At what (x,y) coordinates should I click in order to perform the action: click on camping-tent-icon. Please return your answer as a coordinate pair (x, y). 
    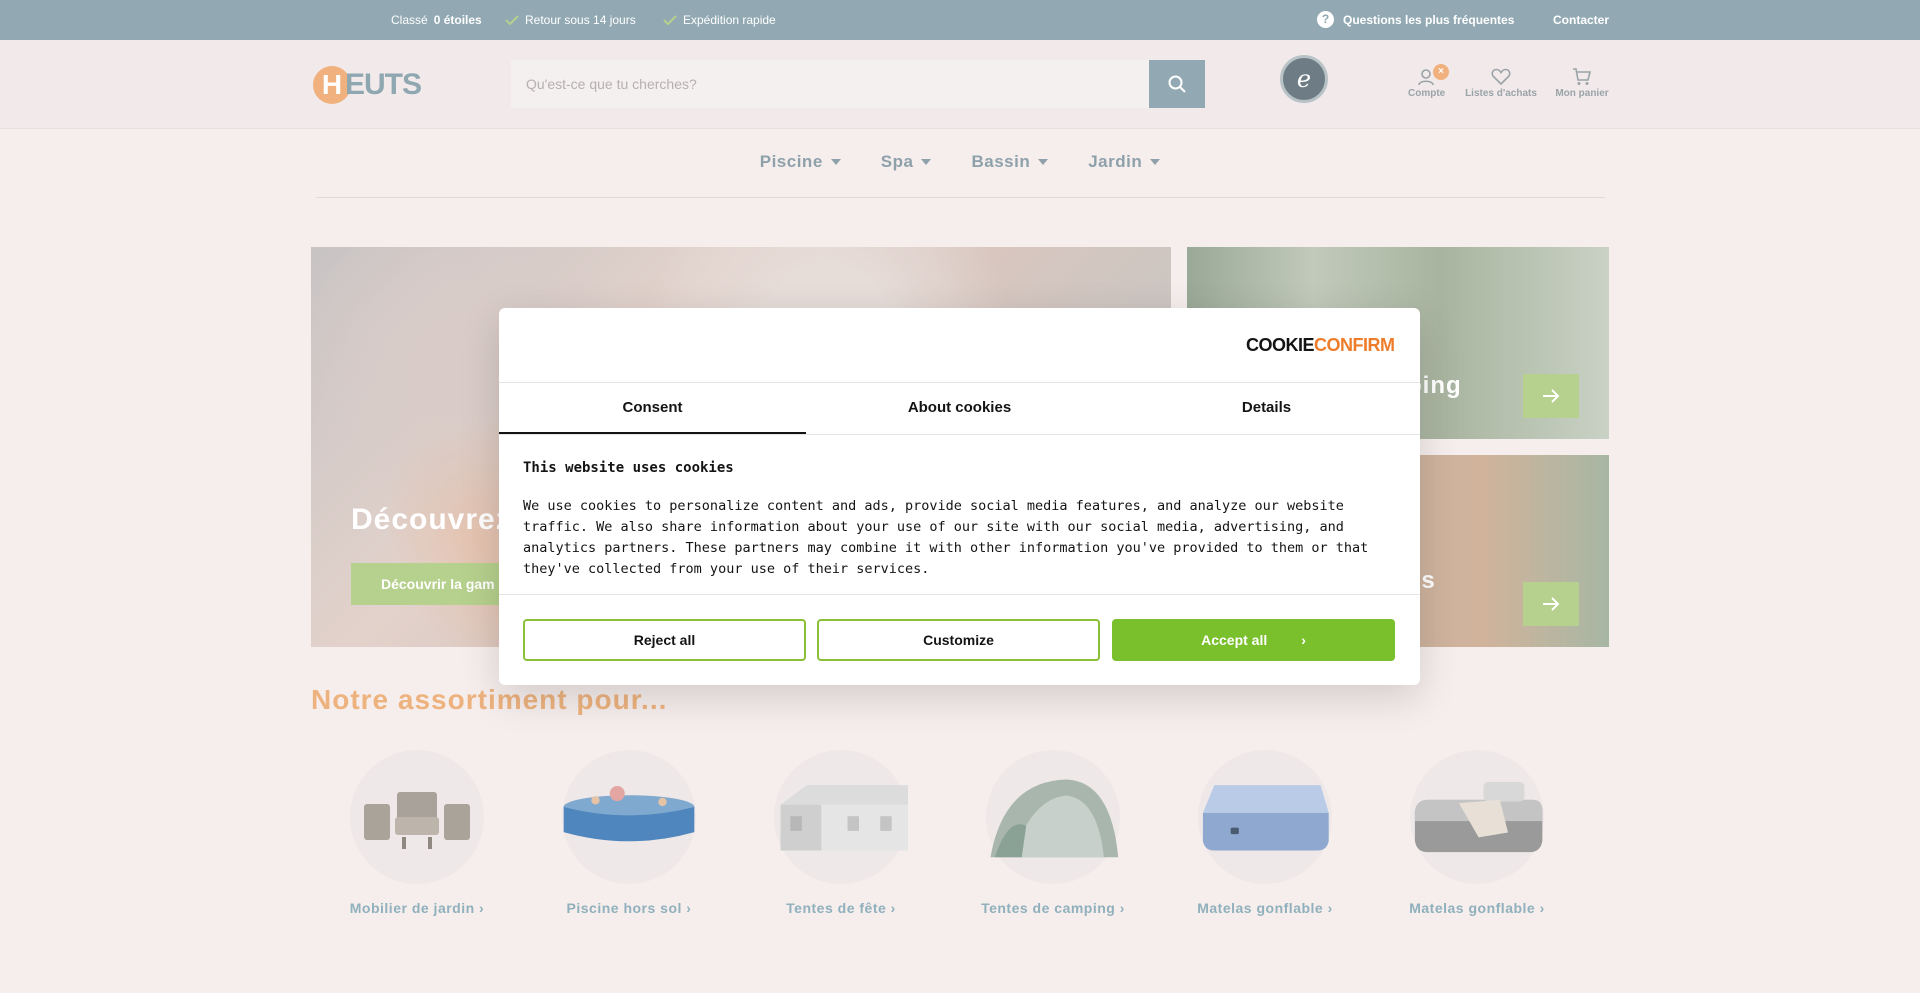
    Looking at the image, I should click on (1053, 817).